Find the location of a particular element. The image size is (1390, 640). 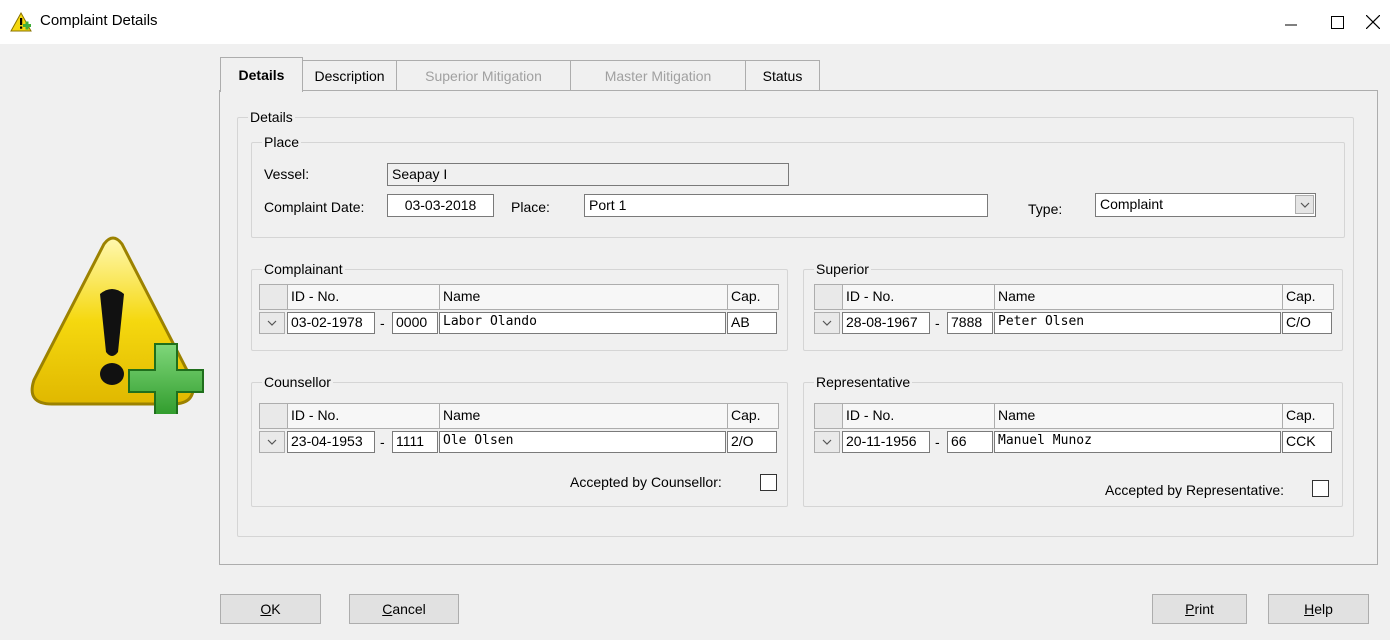

complainant-number-field: 0000 is located at coordinates (415, 323).